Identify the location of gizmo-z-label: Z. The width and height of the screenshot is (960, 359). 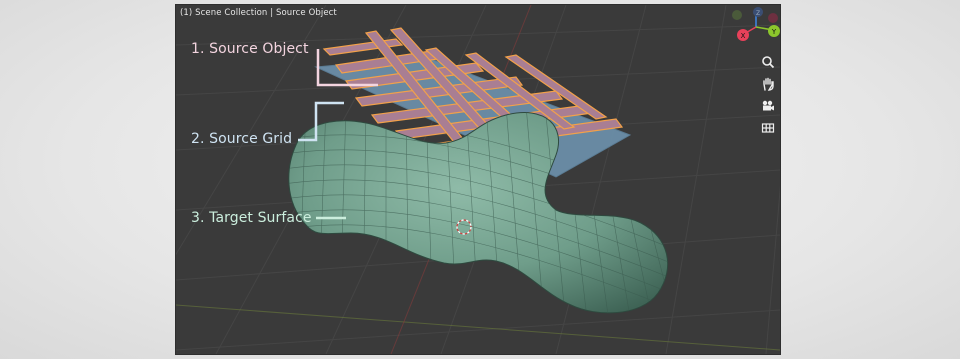
(758, 13).